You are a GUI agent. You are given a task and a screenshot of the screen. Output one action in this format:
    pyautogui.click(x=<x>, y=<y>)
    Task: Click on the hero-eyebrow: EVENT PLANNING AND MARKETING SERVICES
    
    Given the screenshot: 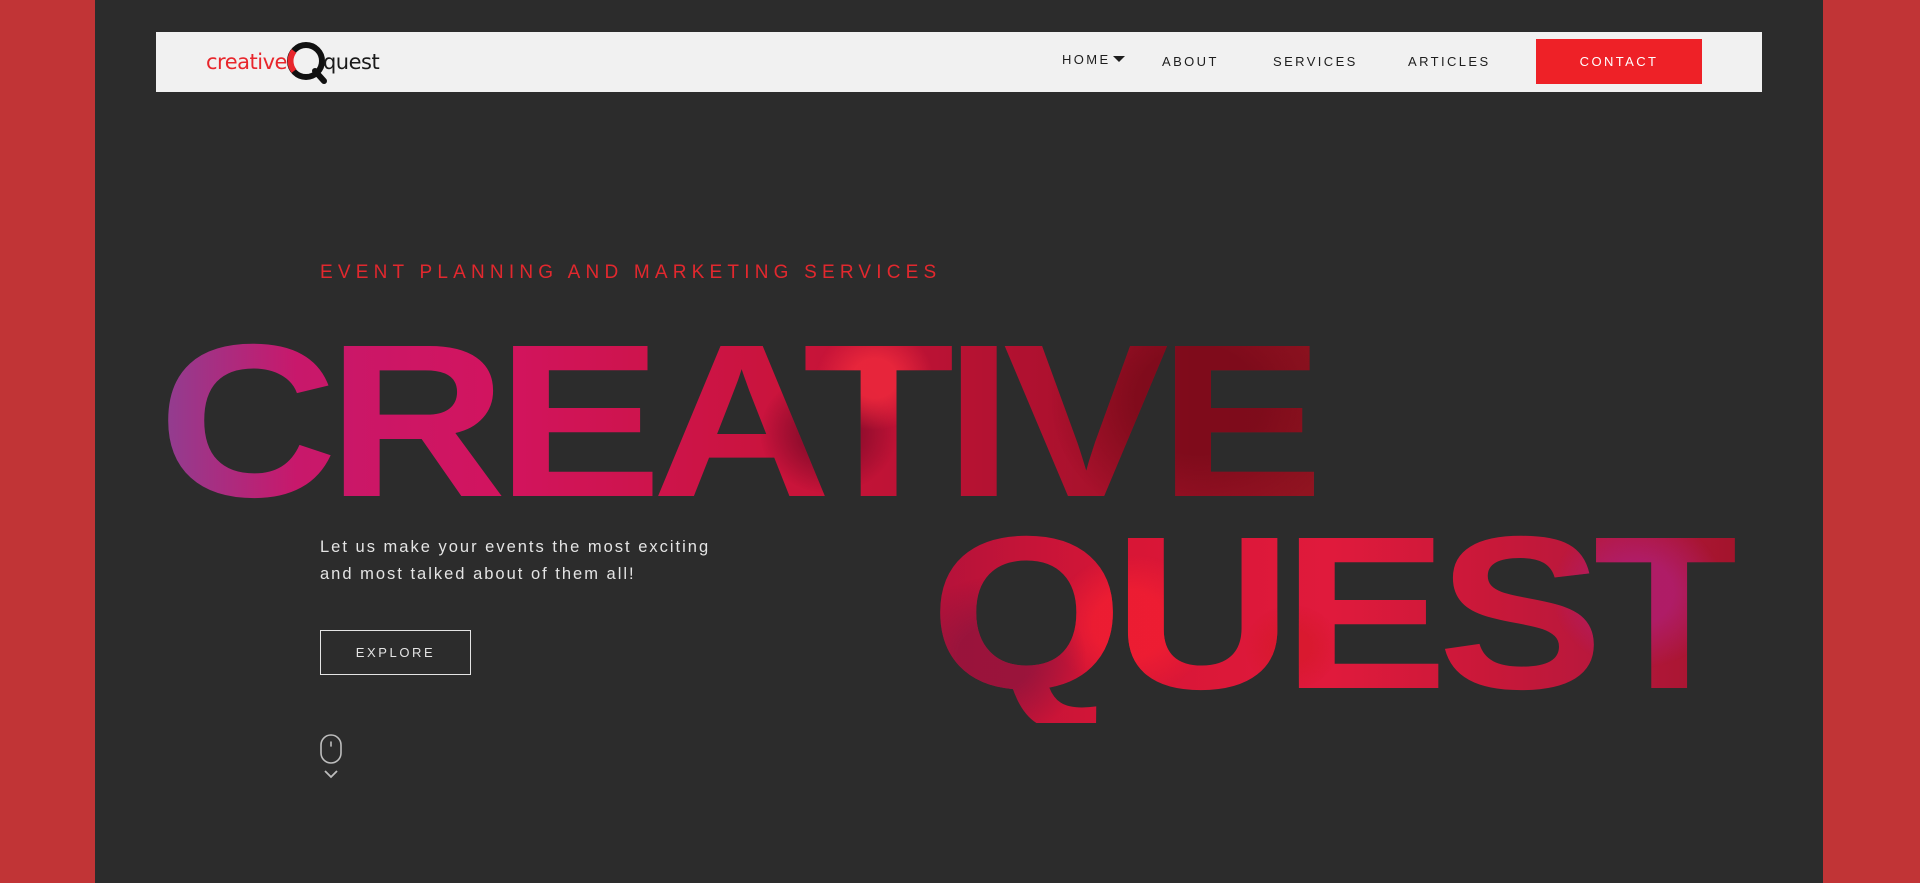 What is the action you would take?
    pyautogui.click(x=631, y=272)
    